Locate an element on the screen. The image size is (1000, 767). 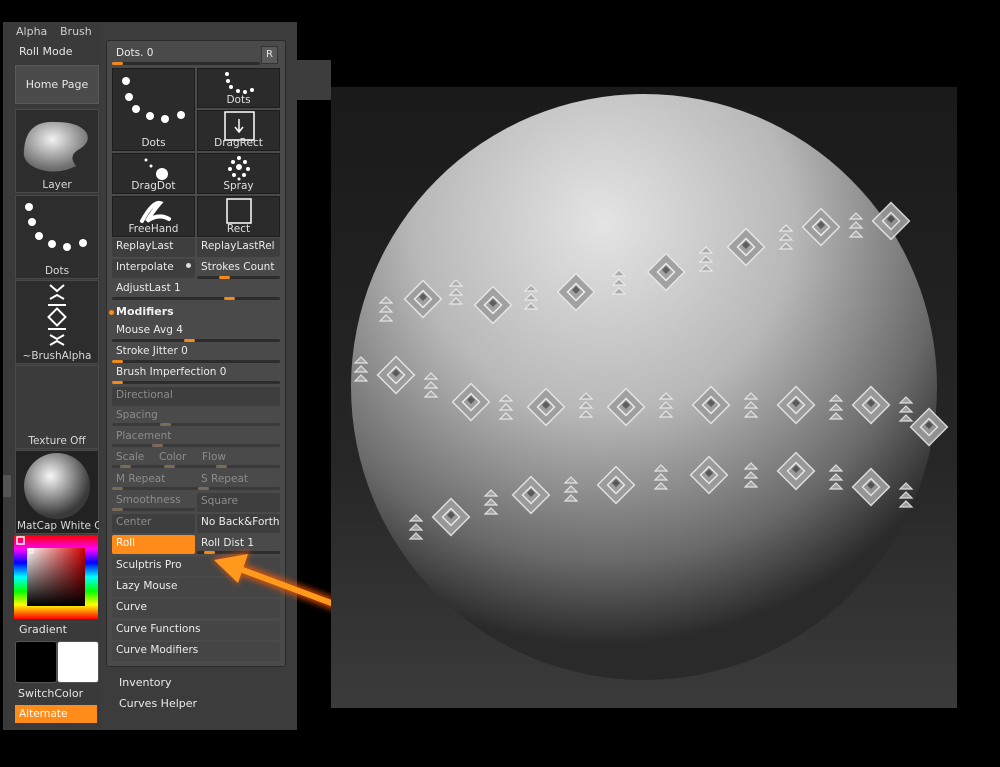
stroke-tile-freehand: FreeHand is located at coordinates (153, 216).